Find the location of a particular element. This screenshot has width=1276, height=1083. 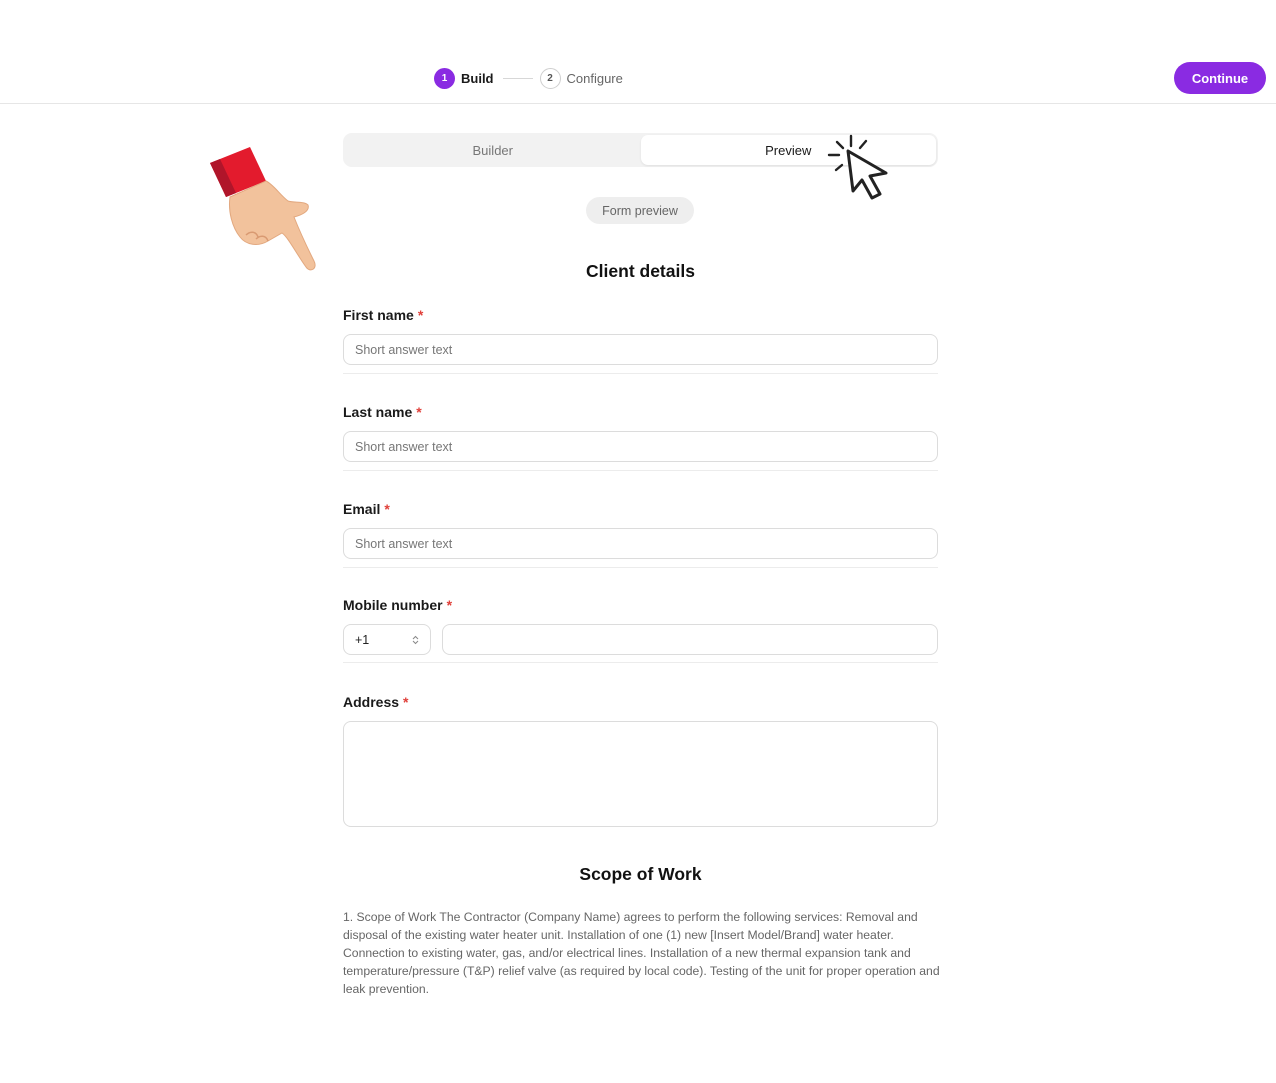

first-name-label: First name * is located at coordinates (383, 315).